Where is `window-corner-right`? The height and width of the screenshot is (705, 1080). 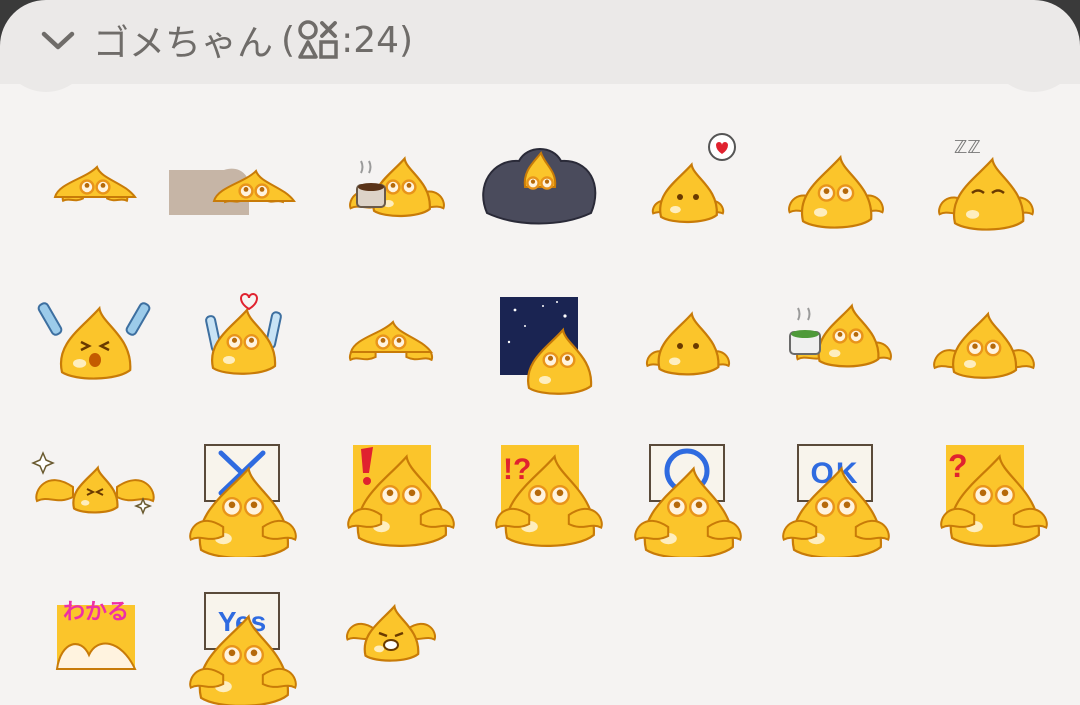 window-corner-right is located at coordinates (1034, 46).